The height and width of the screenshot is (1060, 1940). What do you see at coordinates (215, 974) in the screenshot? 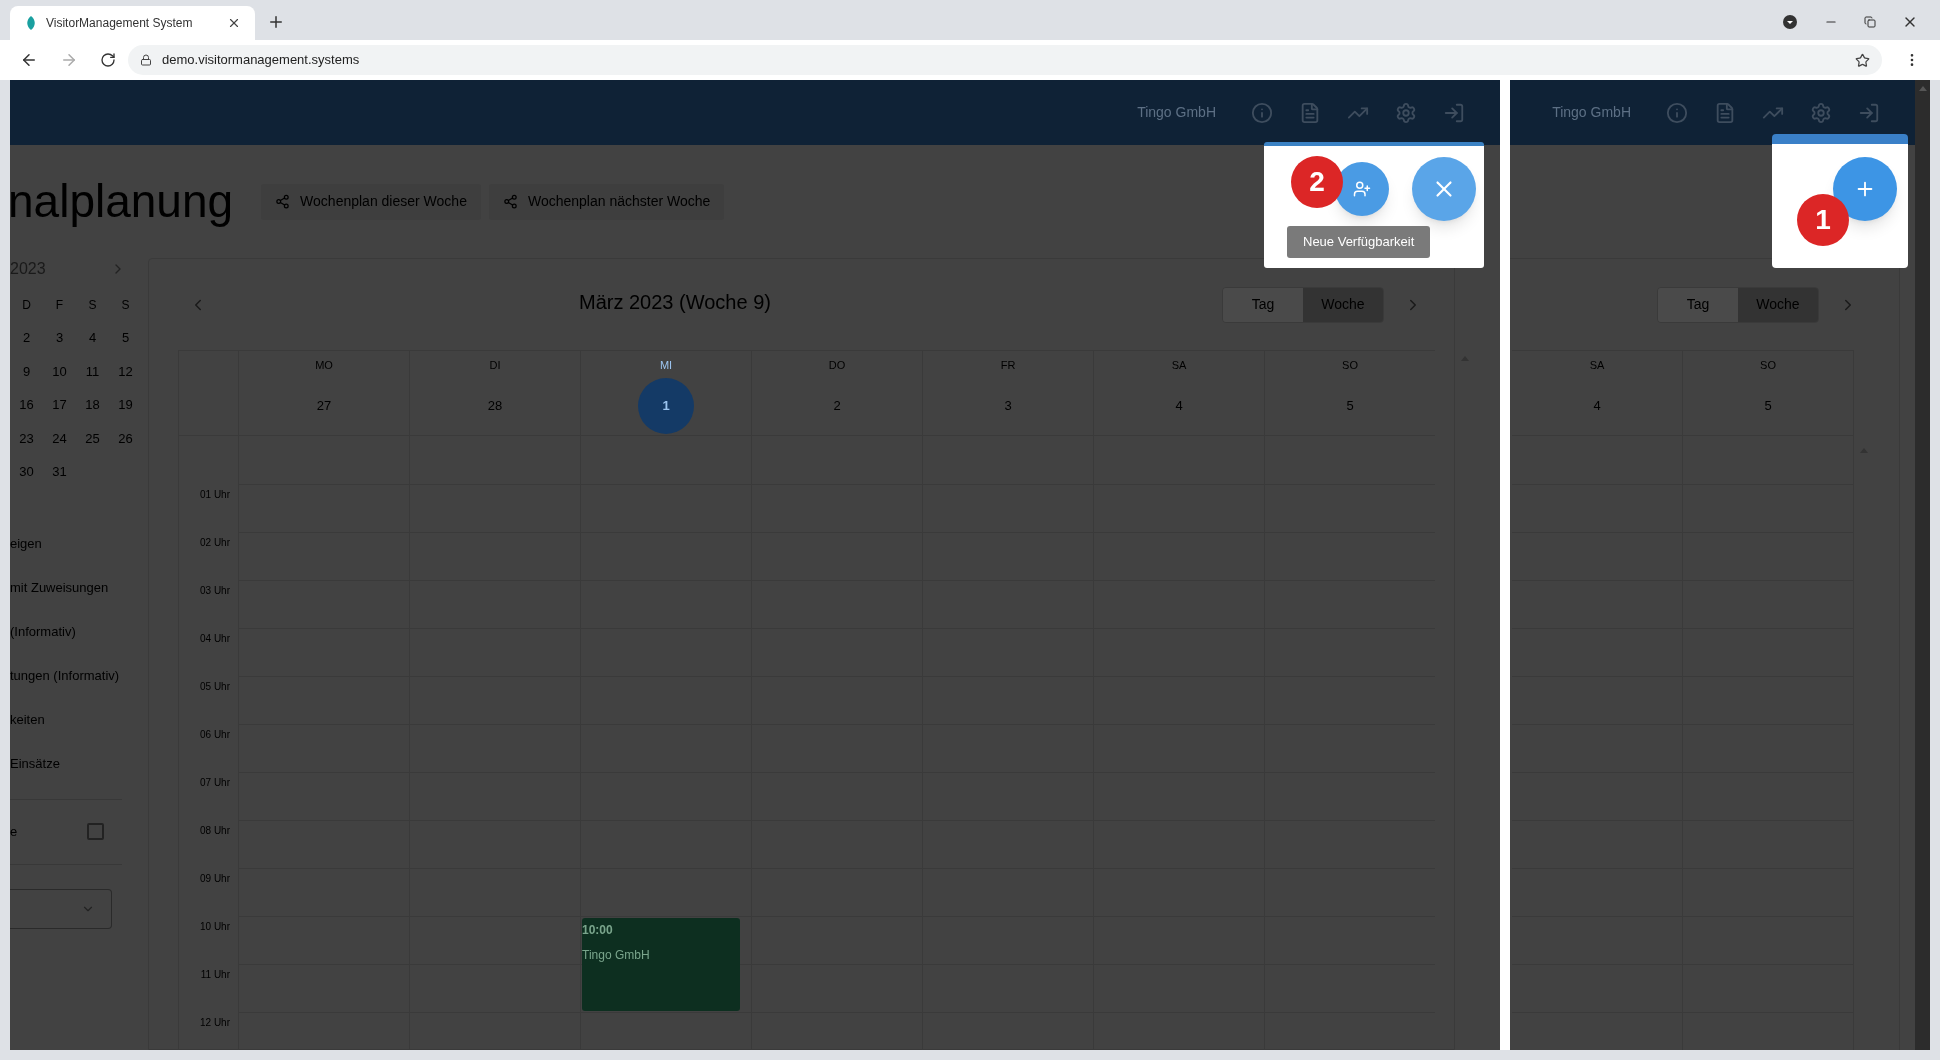
I see `hour-label: 11 Uhr` at bounding box center [215, 974].